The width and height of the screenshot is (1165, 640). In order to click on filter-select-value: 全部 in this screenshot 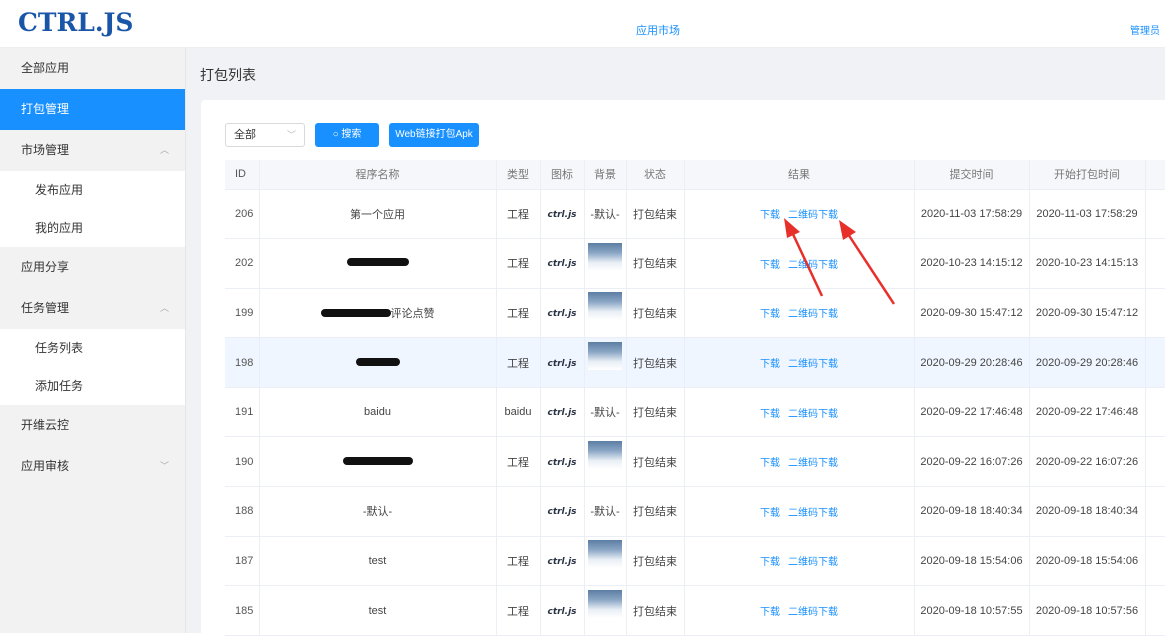, I will do `click(245, 135)`.